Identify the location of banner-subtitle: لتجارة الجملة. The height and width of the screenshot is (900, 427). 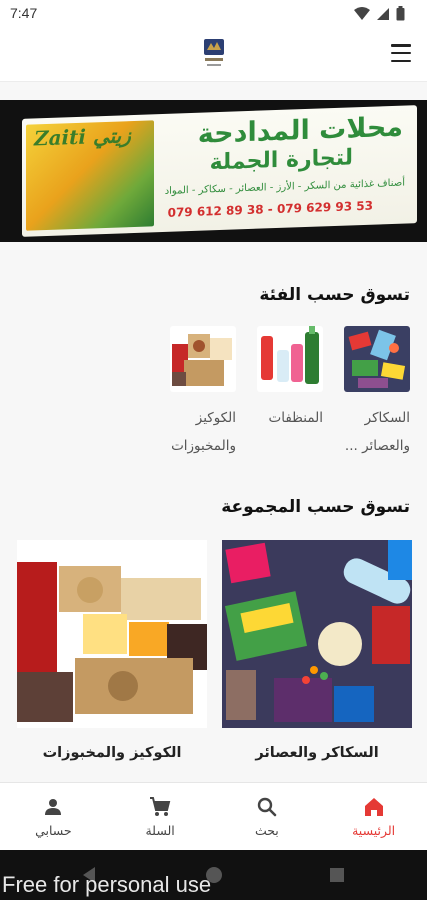
(281, 160).